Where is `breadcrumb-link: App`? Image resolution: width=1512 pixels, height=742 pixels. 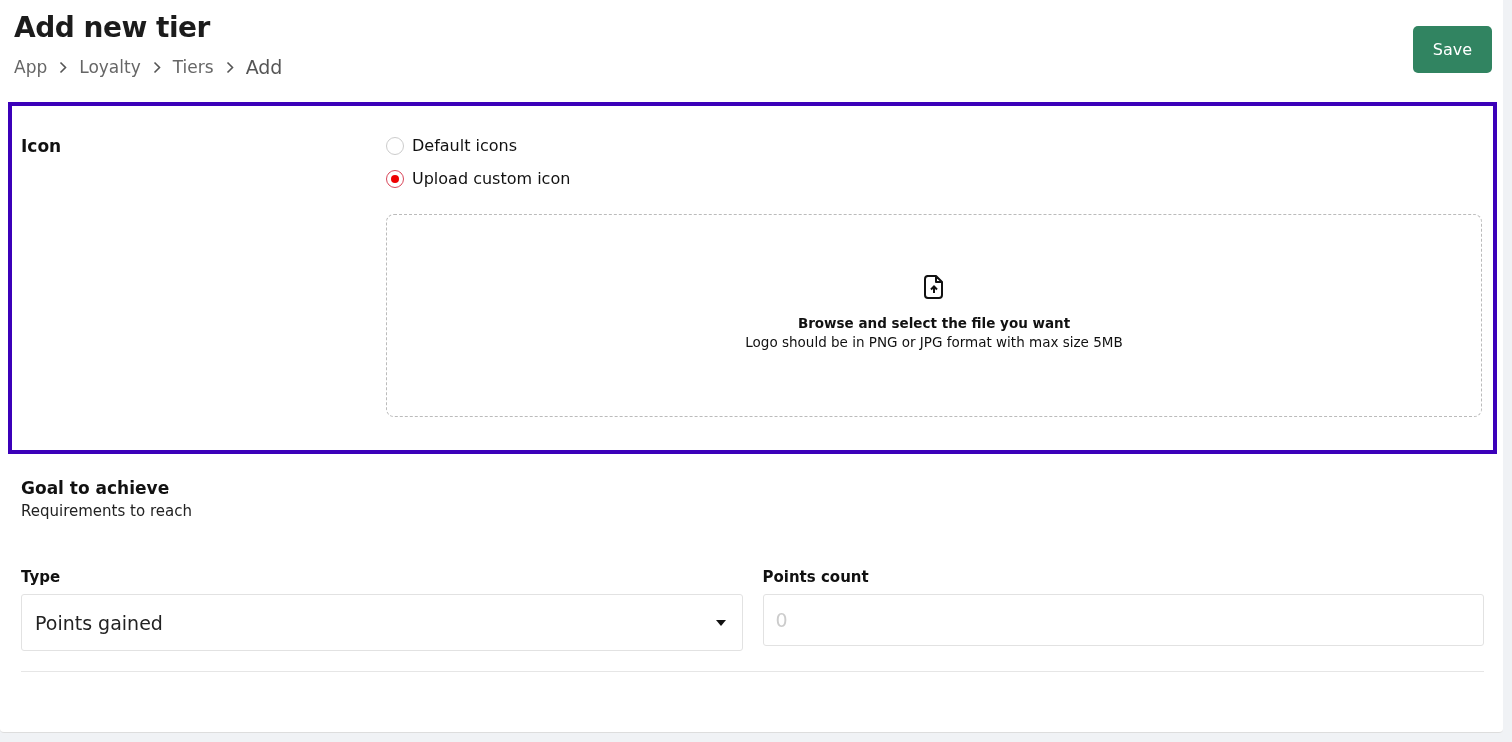
breadcrumb-link: App is located at coordinates (31, 67).